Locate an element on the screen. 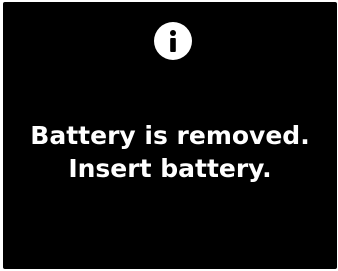 This screenshot has height=271, width=338. info-icon is located at coordinates (173, 41).